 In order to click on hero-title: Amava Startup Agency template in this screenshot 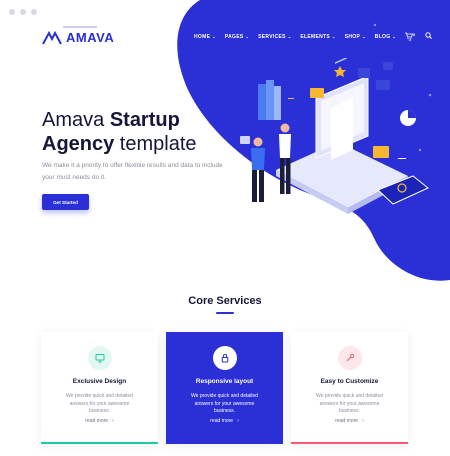, I will do `click(137, 132)`.